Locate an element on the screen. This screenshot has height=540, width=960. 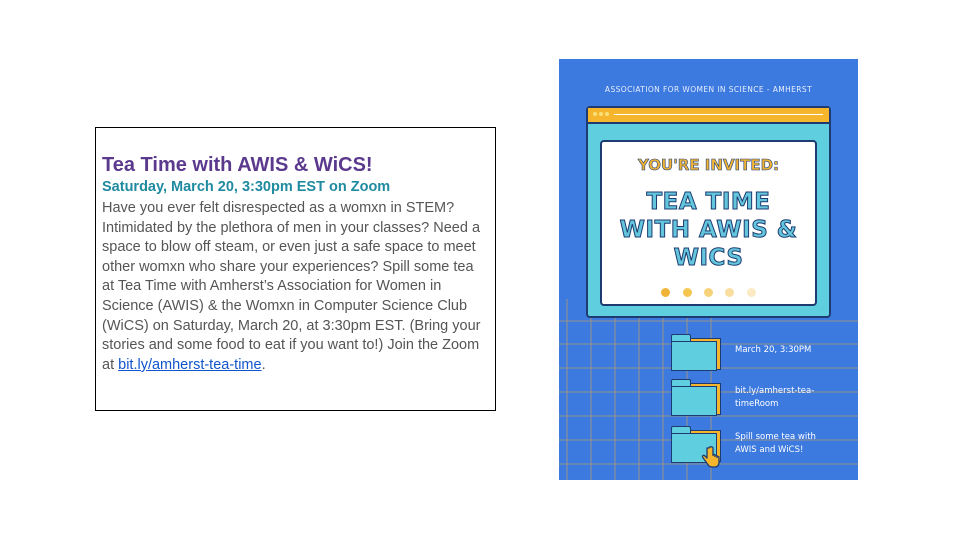
poster-title-line2: WITH AWIS & is located at coordinates (708, 230).